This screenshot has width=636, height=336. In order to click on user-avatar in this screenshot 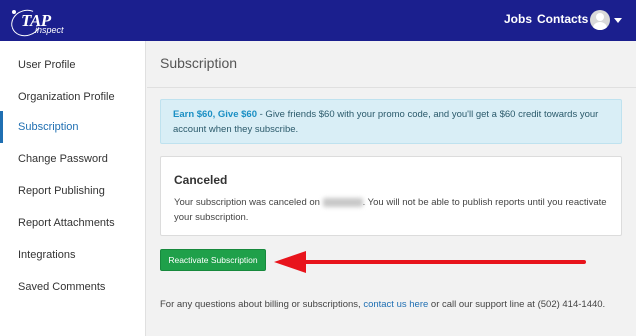, I will do `click(600, 20)`.